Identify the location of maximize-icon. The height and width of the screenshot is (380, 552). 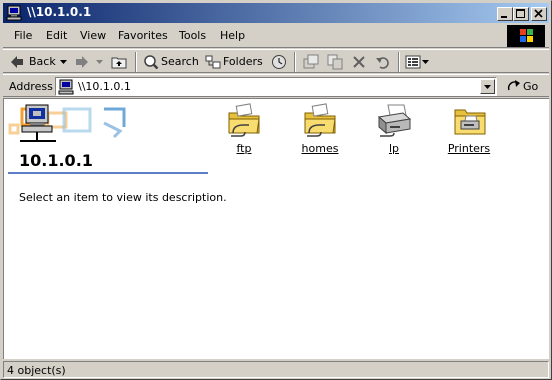
(520, 13).